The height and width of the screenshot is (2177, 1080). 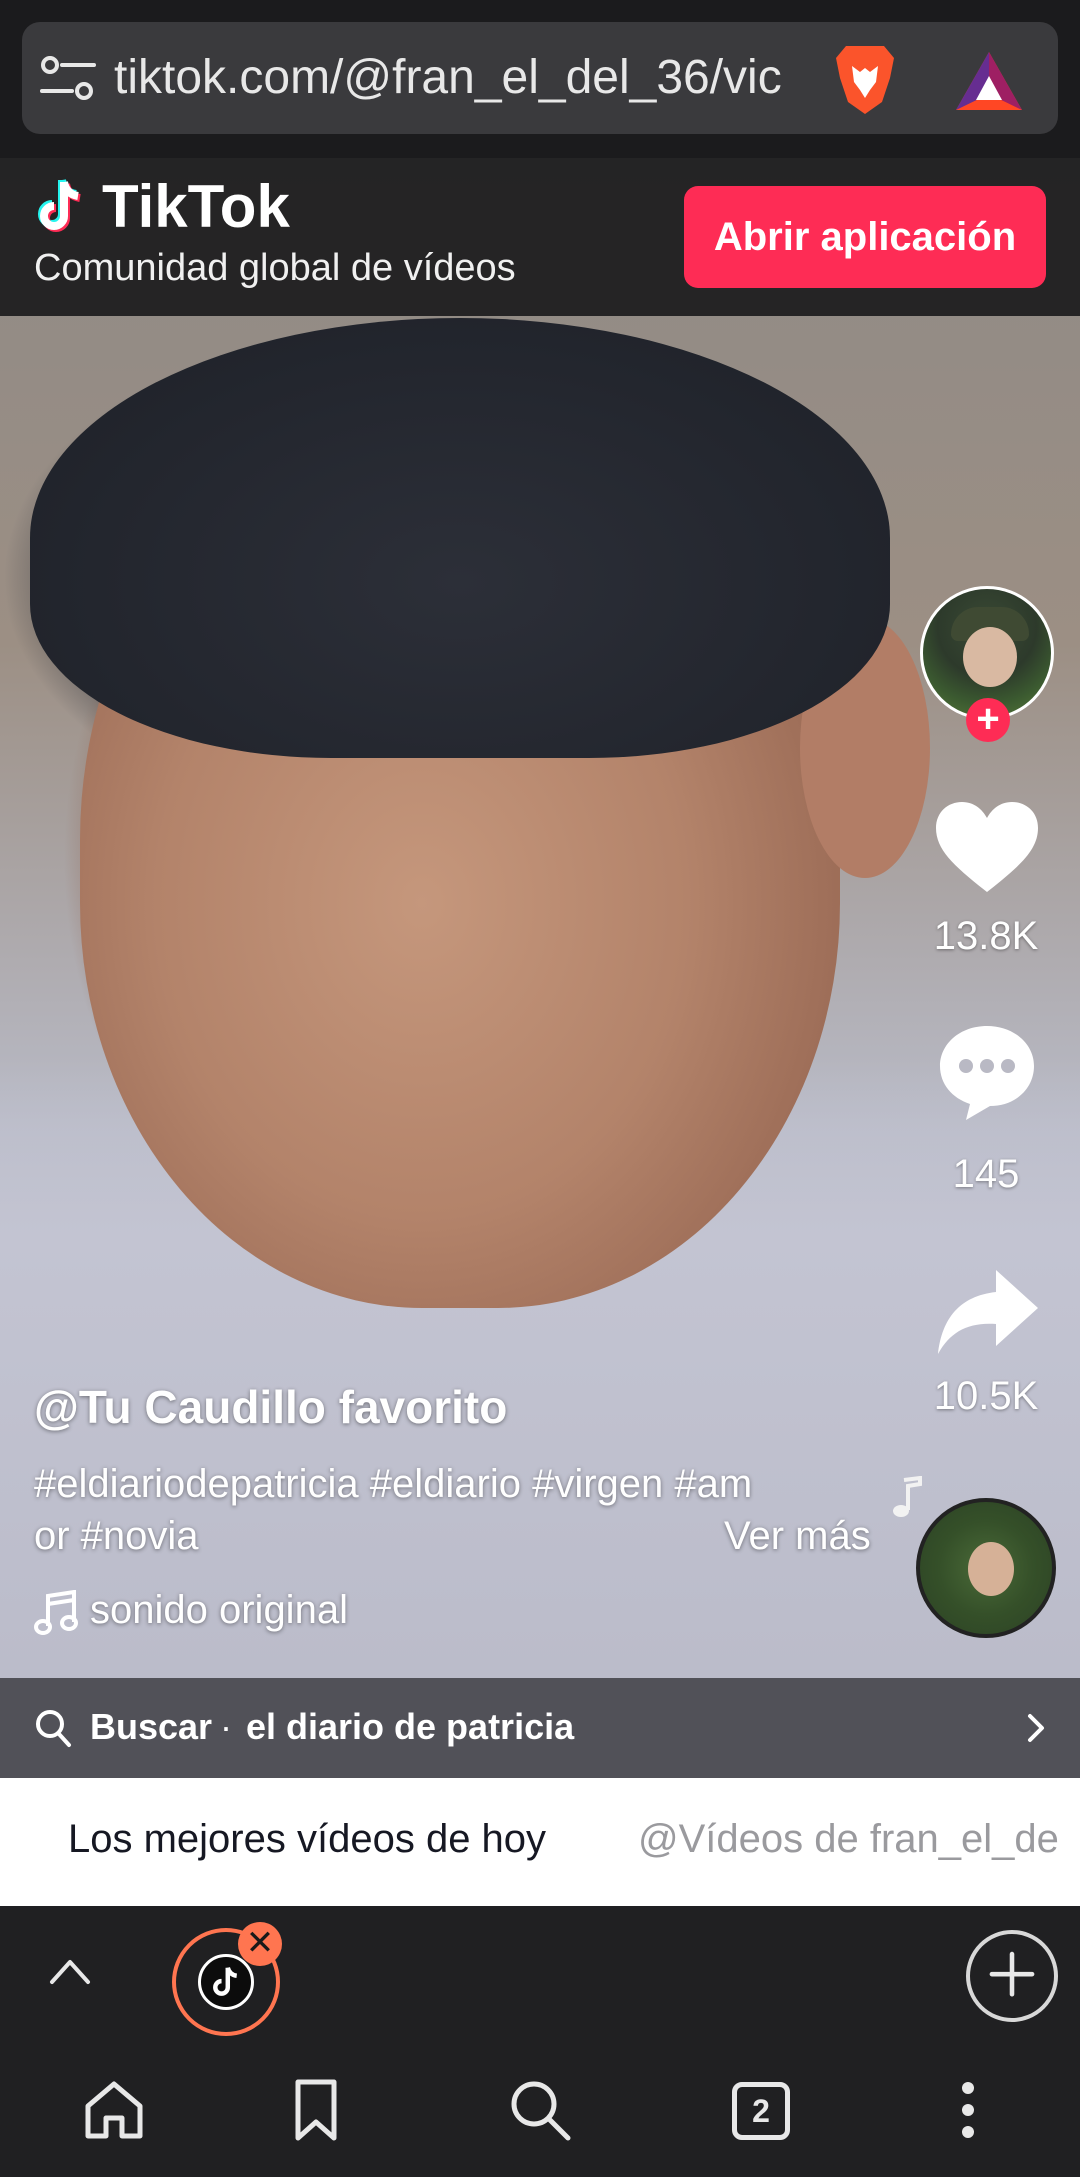 What do you see at coordinates (114, 2110) in the screenshot?
I see `home-icon` at bounding box center [114, 2110].